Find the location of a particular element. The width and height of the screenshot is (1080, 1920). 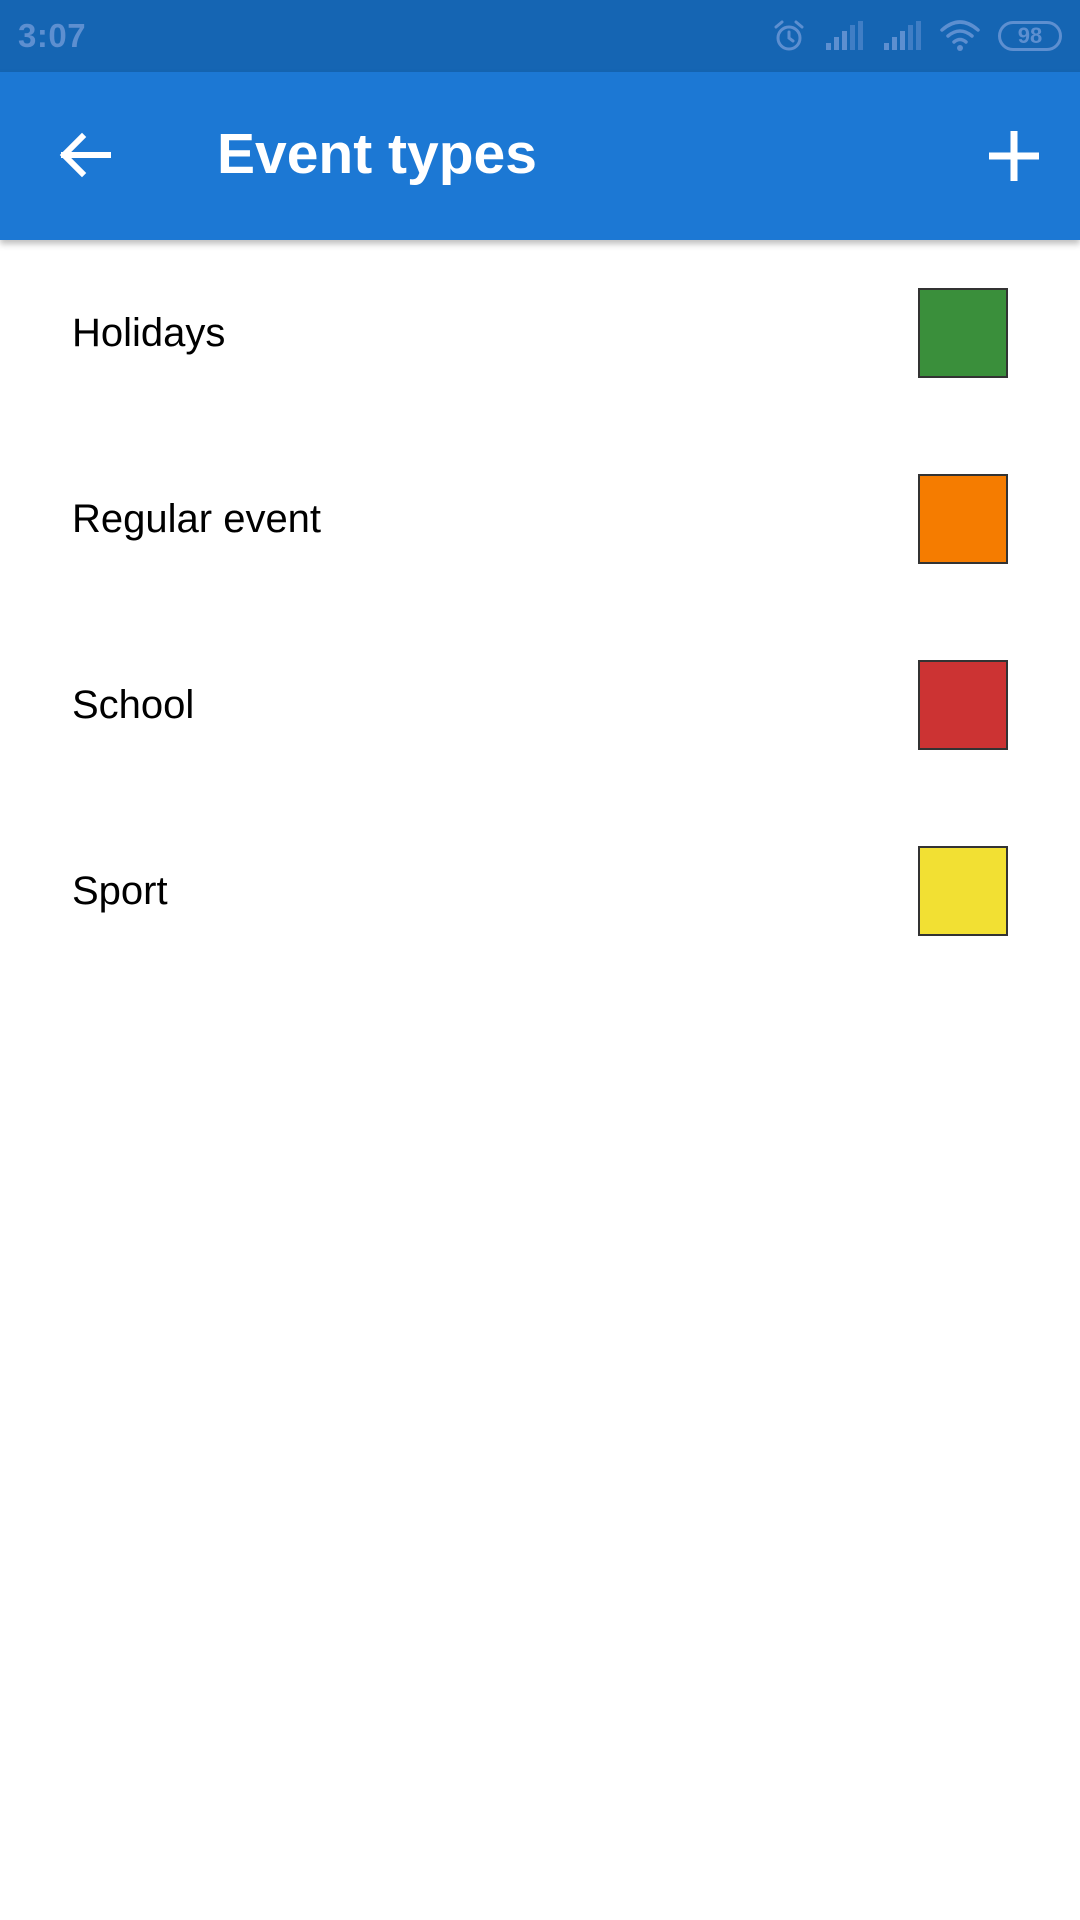

battery-level: 98 is located at coordinates (1030, 35).